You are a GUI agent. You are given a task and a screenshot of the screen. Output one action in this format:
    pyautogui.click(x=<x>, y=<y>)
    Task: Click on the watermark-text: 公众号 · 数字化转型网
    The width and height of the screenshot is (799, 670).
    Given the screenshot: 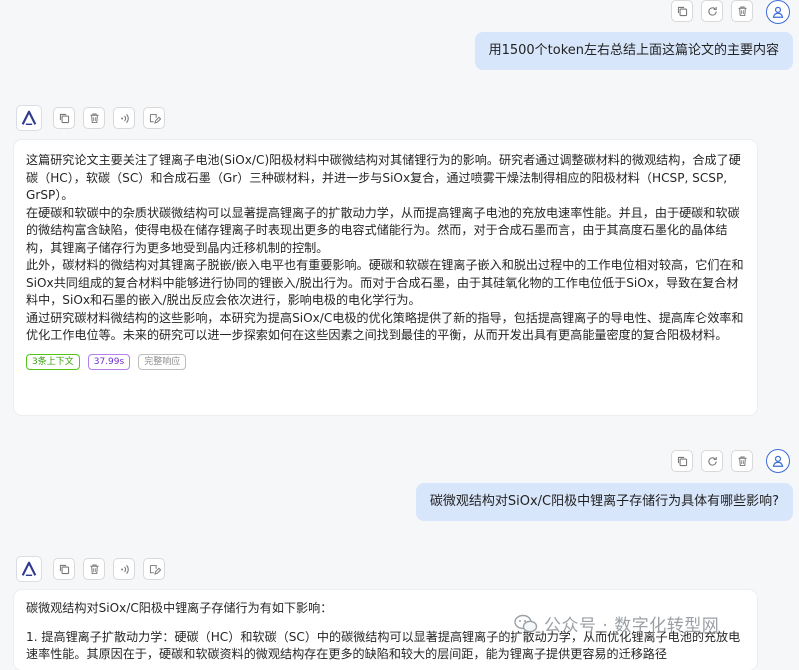 What is the action you would take?
    pyautogui.click(x=632, y=626)
    